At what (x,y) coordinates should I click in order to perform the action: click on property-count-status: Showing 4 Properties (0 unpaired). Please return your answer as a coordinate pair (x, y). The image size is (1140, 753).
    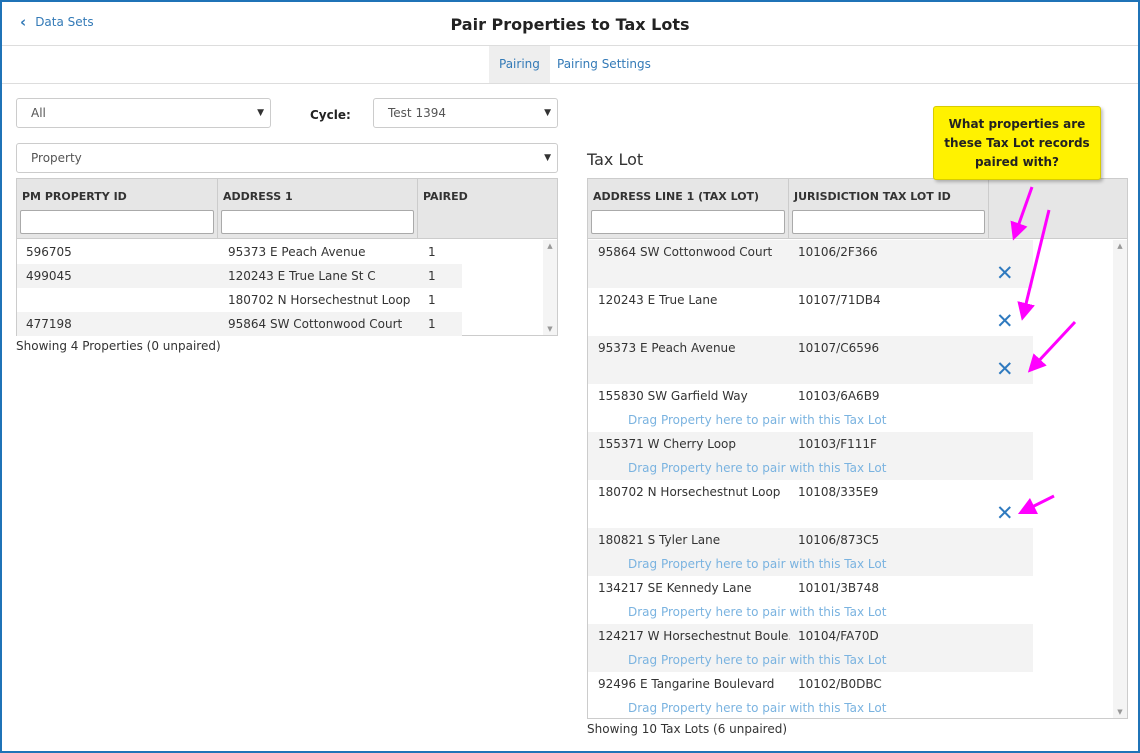
    Looking at the image, I should click on (118, 346).